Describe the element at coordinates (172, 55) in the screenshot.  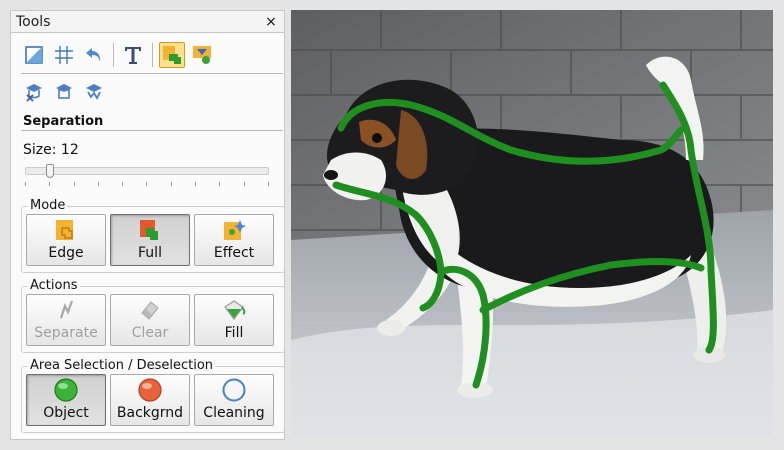
I see `separation-tool-icon` at that location.